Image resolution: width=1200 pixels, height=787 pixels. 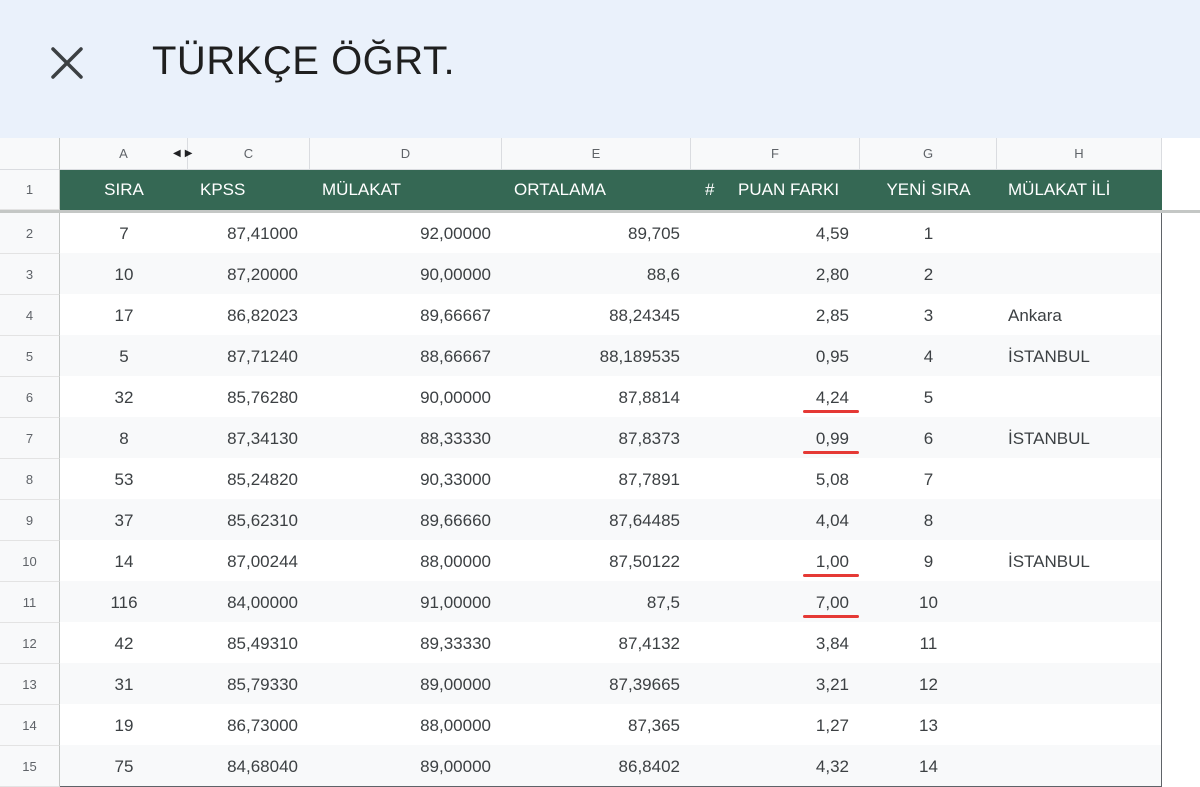 What do you see at coordinates (1083, 315) in the screenshot?
I see `cell-mulakat-ili: Ankara` at bounding box center [1083, 315].